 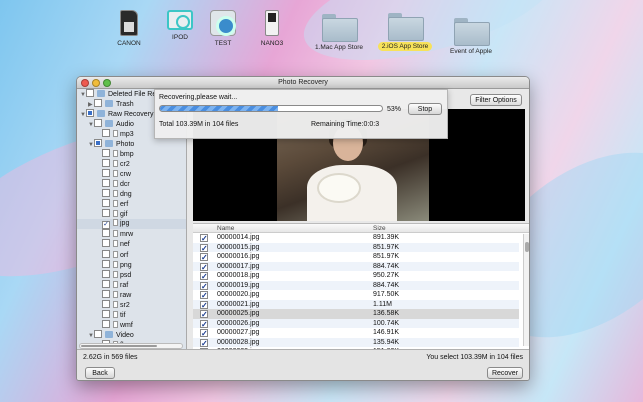 What do you see at coordinates (118, 154) in the screenshot?
I see `tree-item-bmp: bmp` at bounding box center [118, 154].